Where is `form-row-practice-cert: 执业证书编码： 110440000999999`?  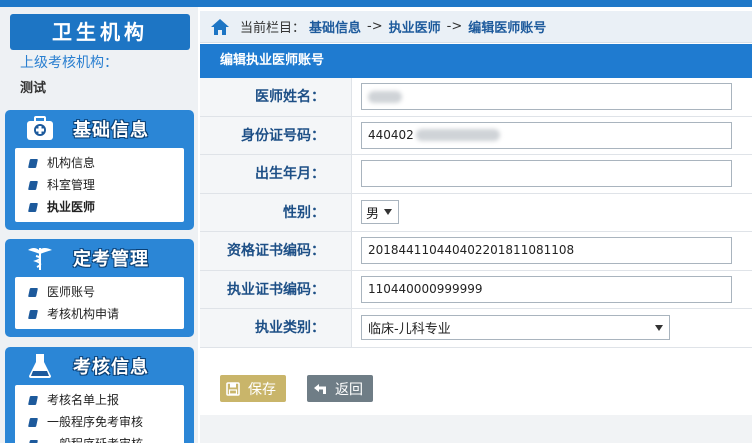
form-row-practice-cert: 执业证书编码： 110440000999999 is located at coordinates (476, 289).